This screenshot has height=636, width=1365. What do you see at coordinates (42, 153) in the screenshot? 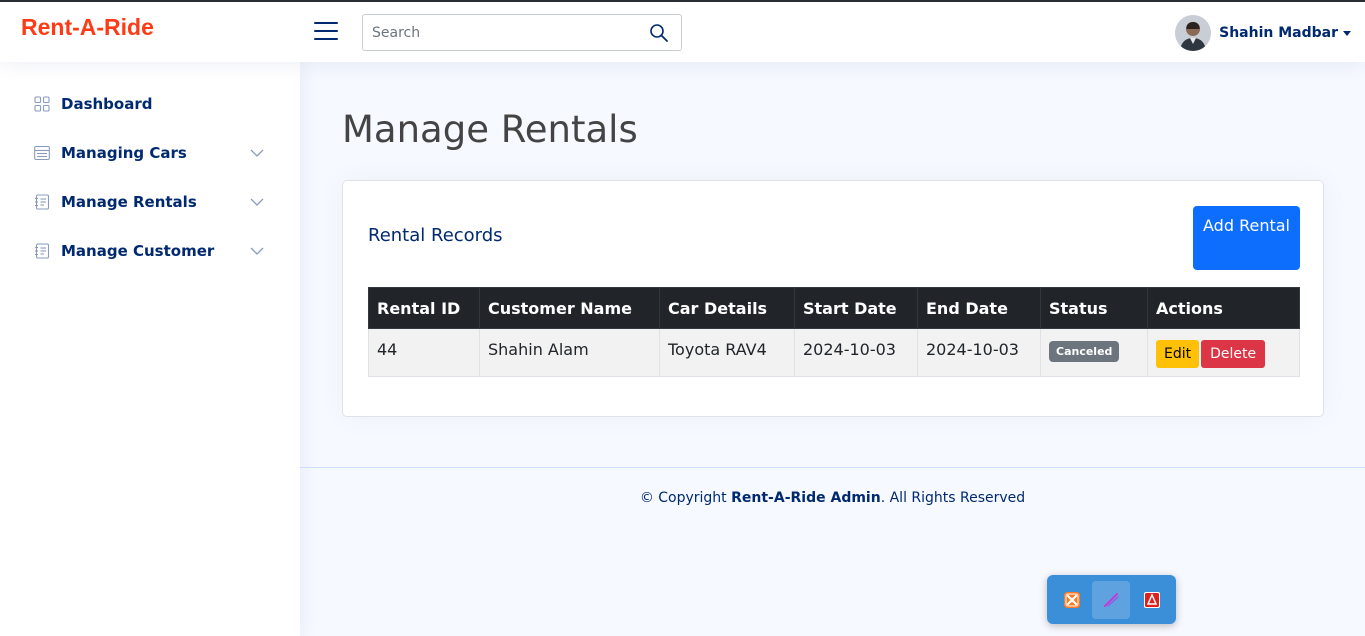
I see `menu-button-icon` at bounding box center [42, 153].